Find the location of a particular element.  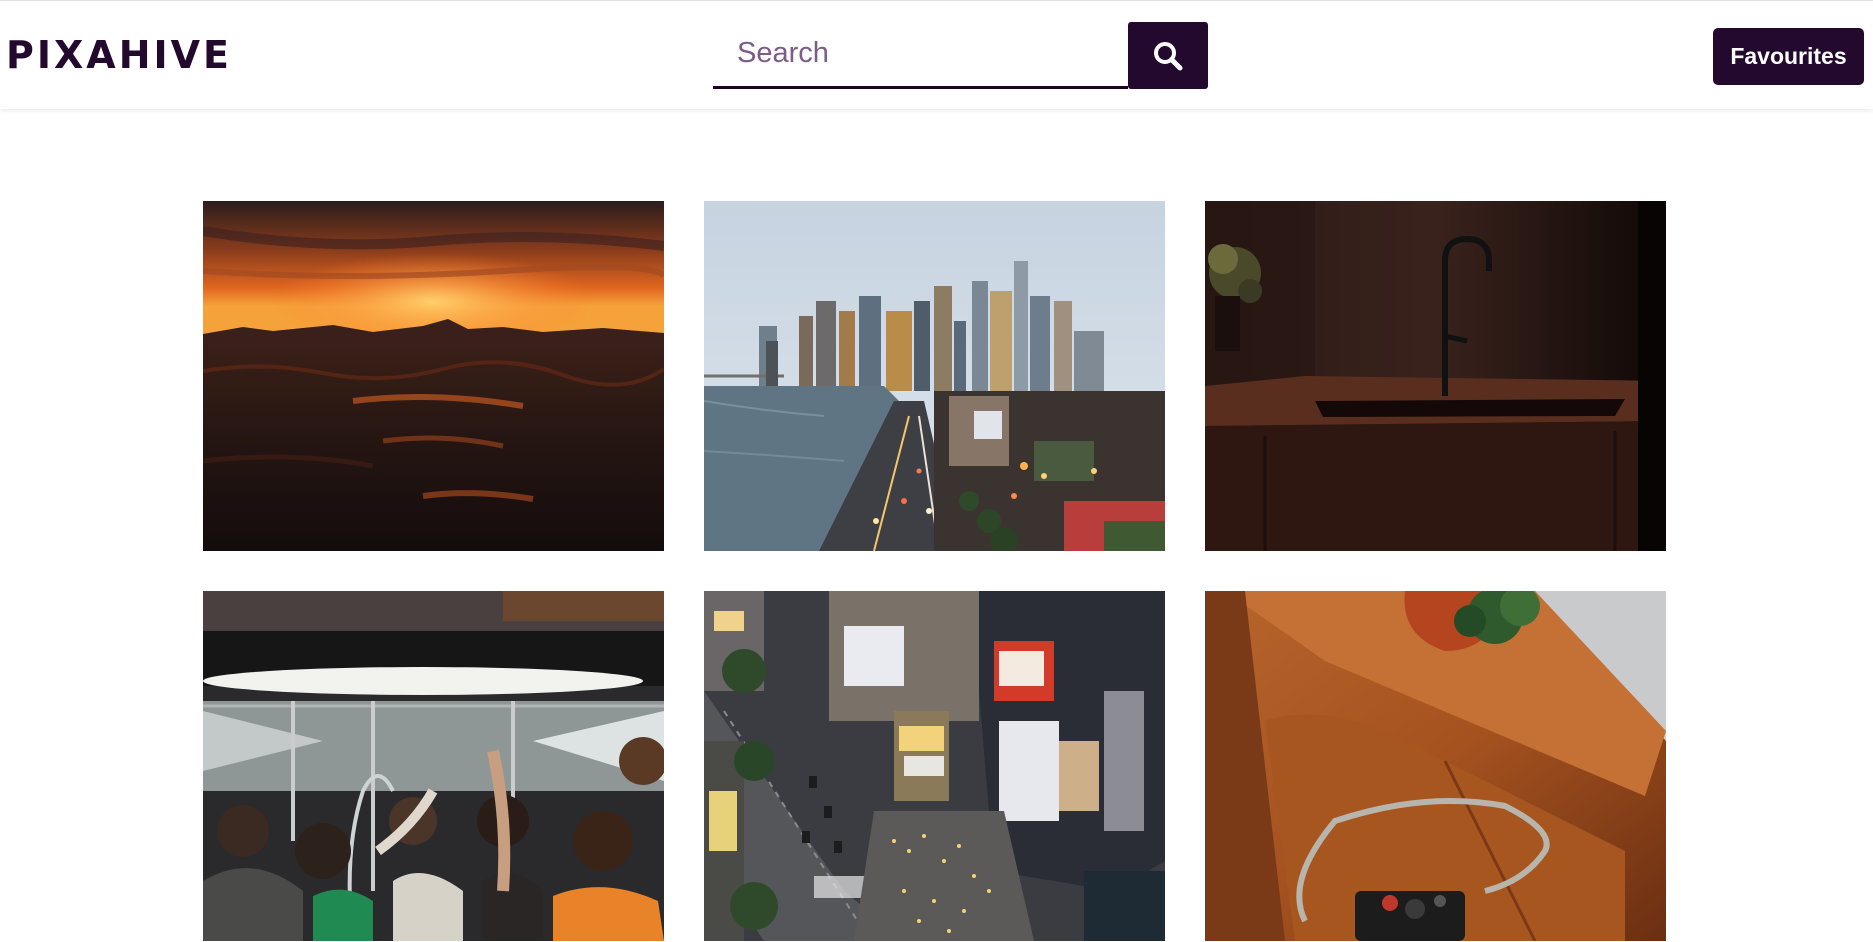

gallery-image-city-skyline is located at coordinates (934, 376).